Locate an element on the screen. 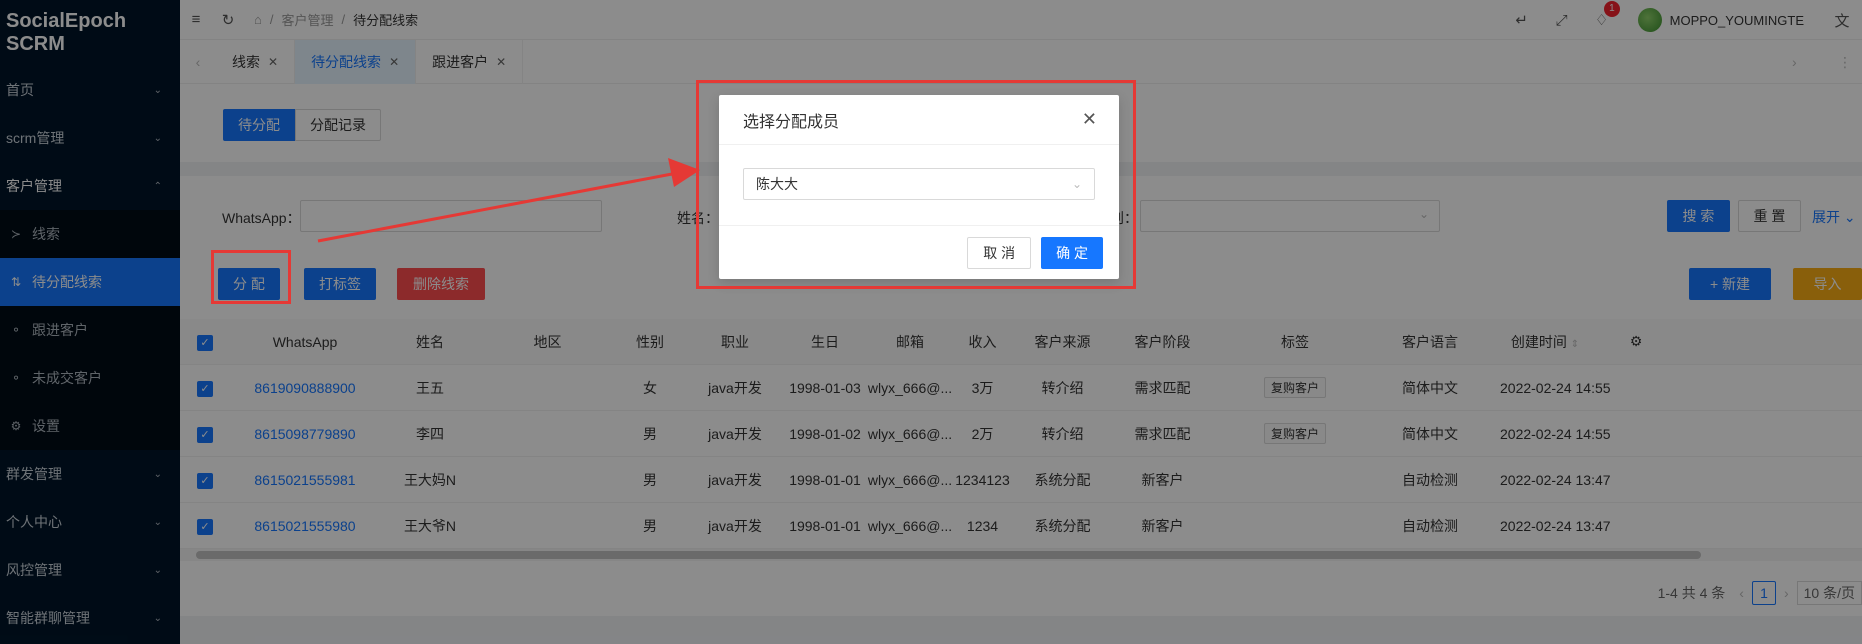 Image resolution: width=1862 pixels, height=644 pixels. arrow-shaft is located at coordinates (495, 207).